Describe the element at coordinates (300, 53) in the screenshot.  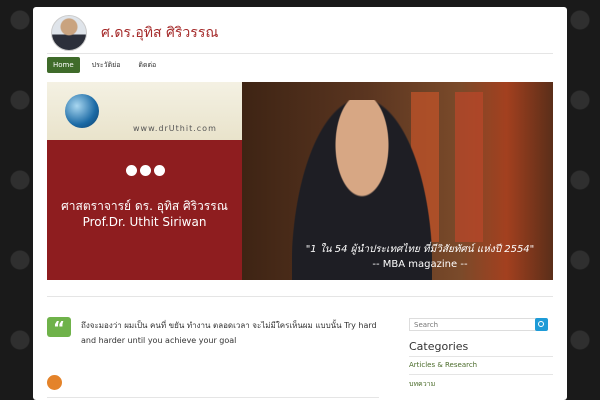
I see `header-divider` at that location.